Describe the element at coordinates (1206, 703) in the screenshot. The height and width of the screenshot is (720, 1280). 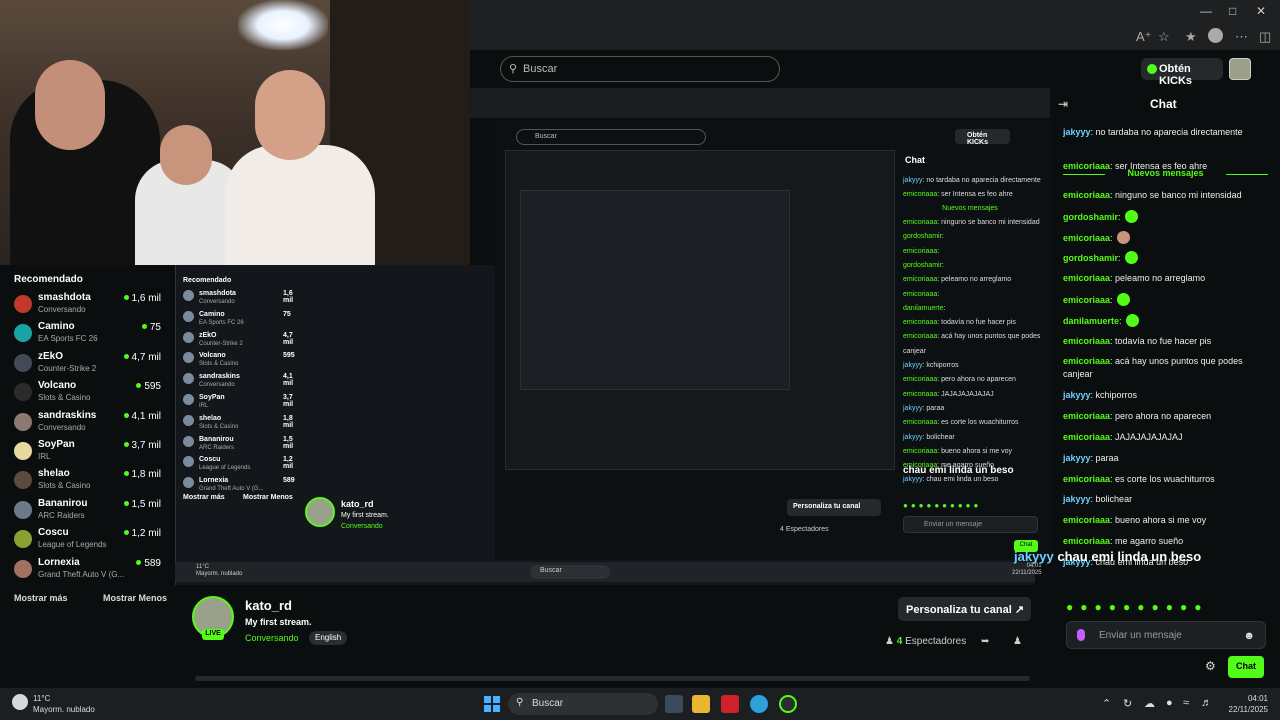
I see `volume-icon: ♬` at that location.